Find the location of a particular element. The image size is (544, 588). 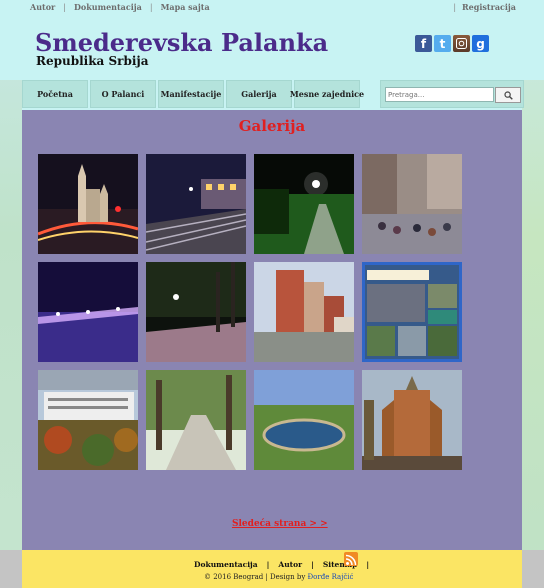

author-link: Đorđe Rajčić is located at coordinates (331, 577).